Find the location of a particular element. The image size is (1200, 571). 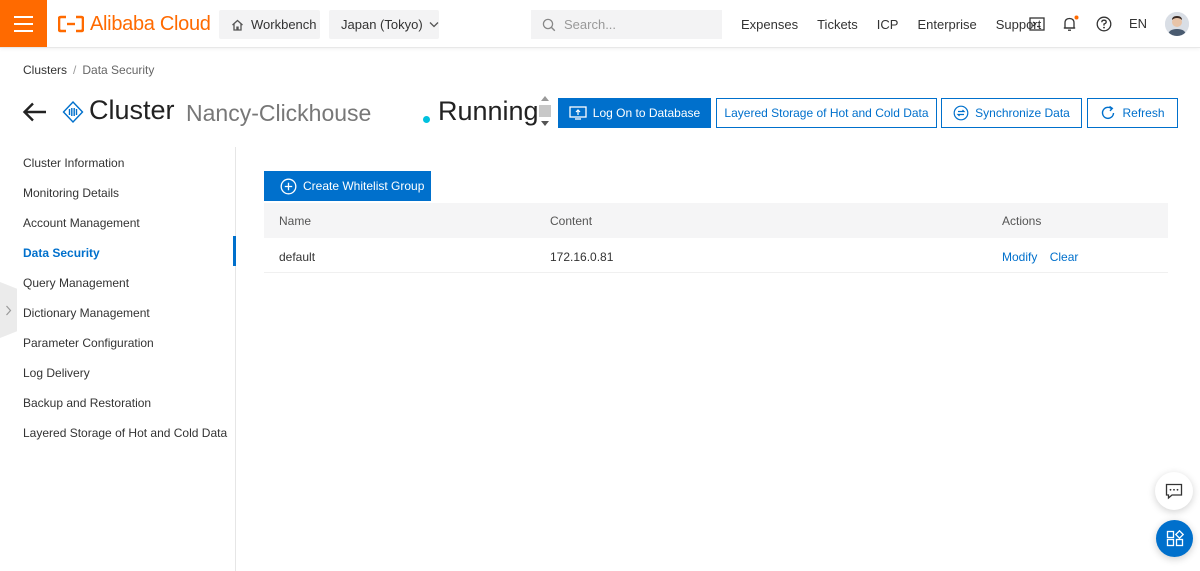

region-selector: Japan (Tokyo) is located at coordinates (384, 24).